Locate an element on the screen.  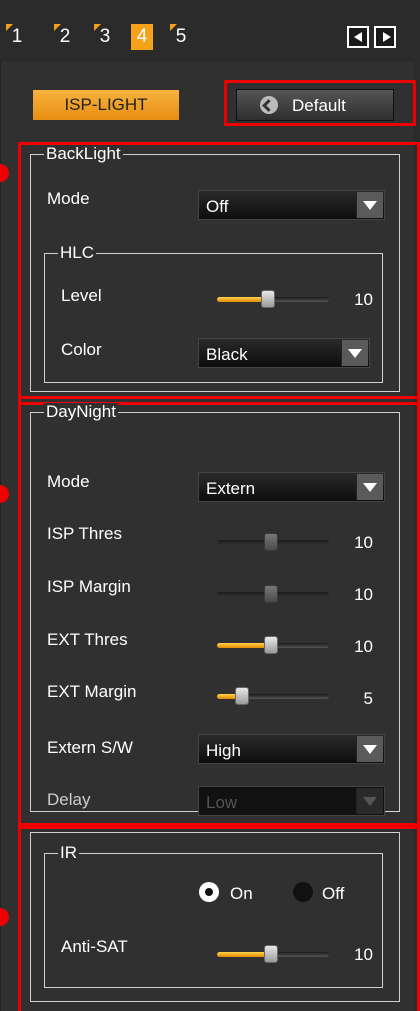
tab-label: 2 is located at coordinates (65, 36).